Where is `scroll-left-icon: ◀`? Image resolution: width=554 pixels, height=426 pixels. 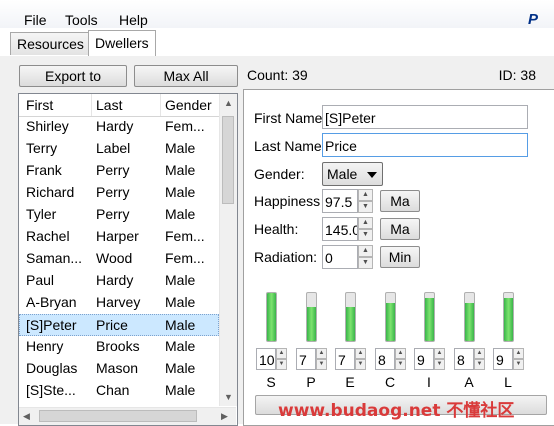
scroll-left-icon: ◀ is located at coordinates (26, 416).